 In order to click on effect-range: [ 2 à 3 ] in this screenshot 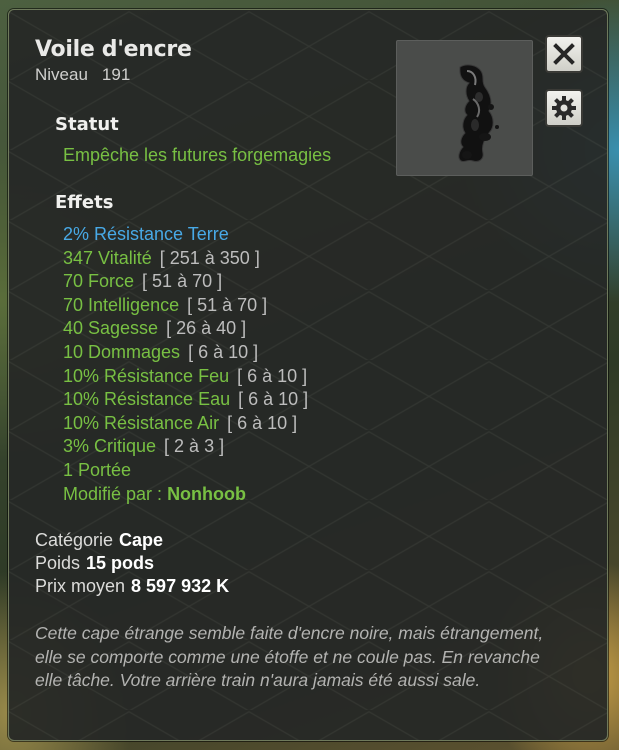, I will do `click(194, 446)`.